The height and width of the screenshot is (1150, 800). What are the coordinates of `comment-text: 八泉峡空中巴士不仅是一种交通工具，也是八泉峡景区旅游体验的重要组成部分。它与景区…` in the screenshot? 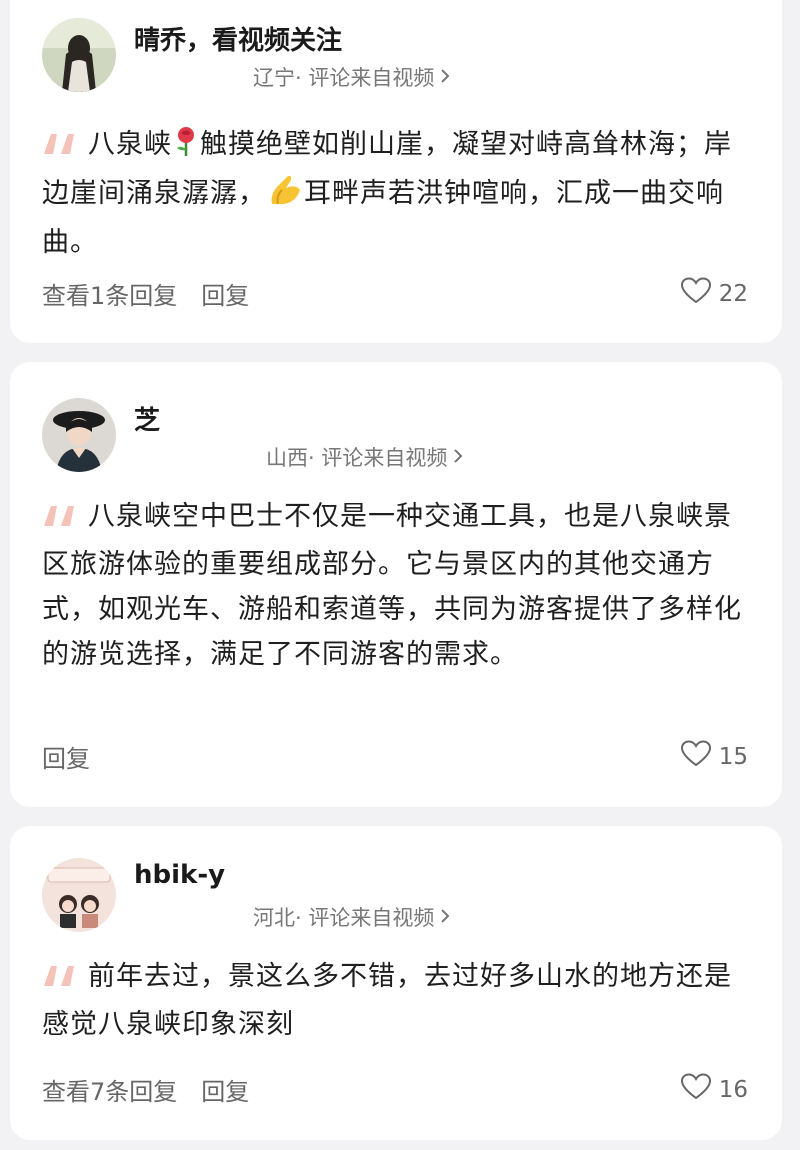 It's located at (398, 585).